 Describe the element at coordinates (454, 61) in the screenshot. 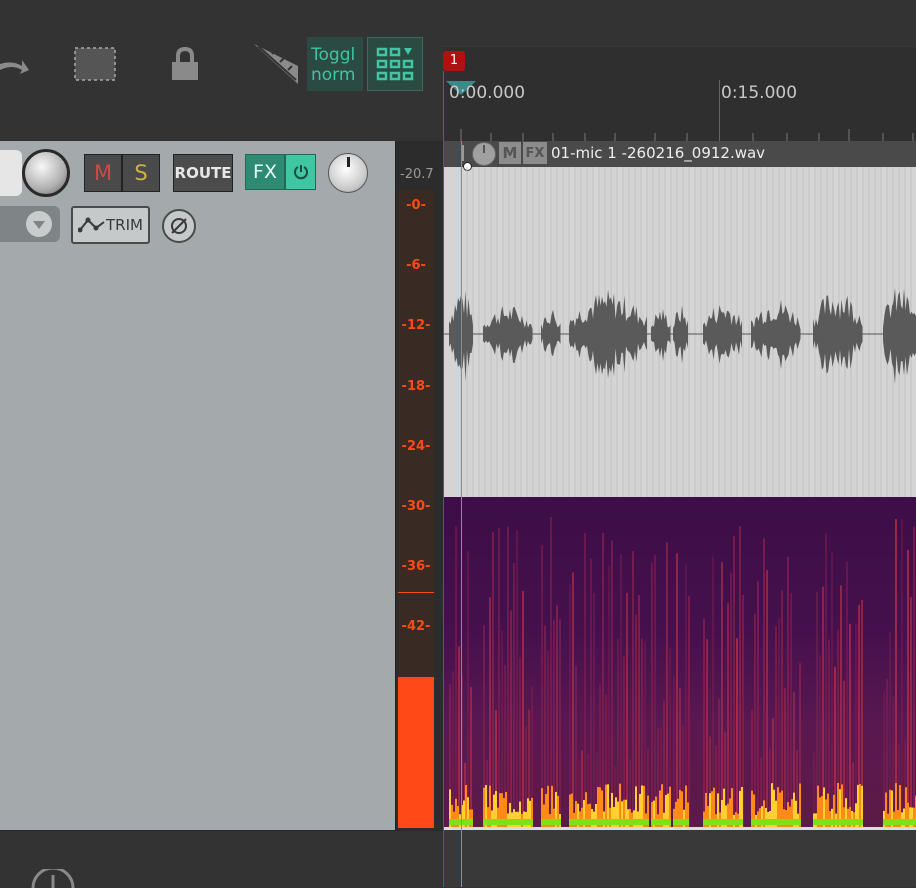

I see `project-marker: 1` at that location.